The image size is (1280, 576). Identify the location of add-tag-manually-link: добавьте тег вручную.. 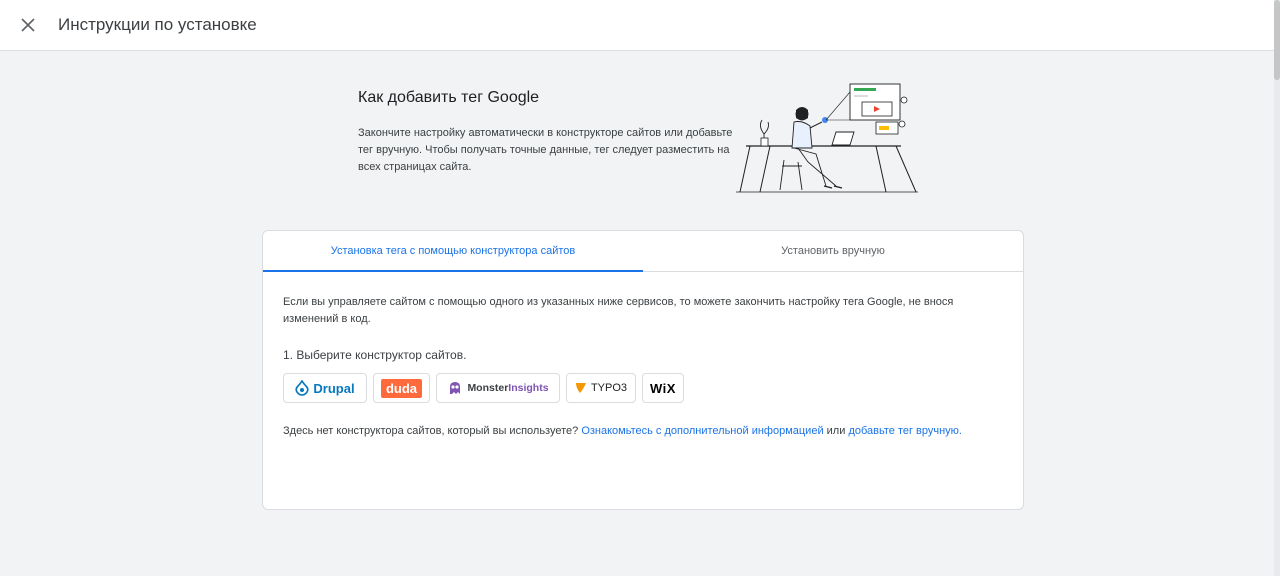
(905, 431).